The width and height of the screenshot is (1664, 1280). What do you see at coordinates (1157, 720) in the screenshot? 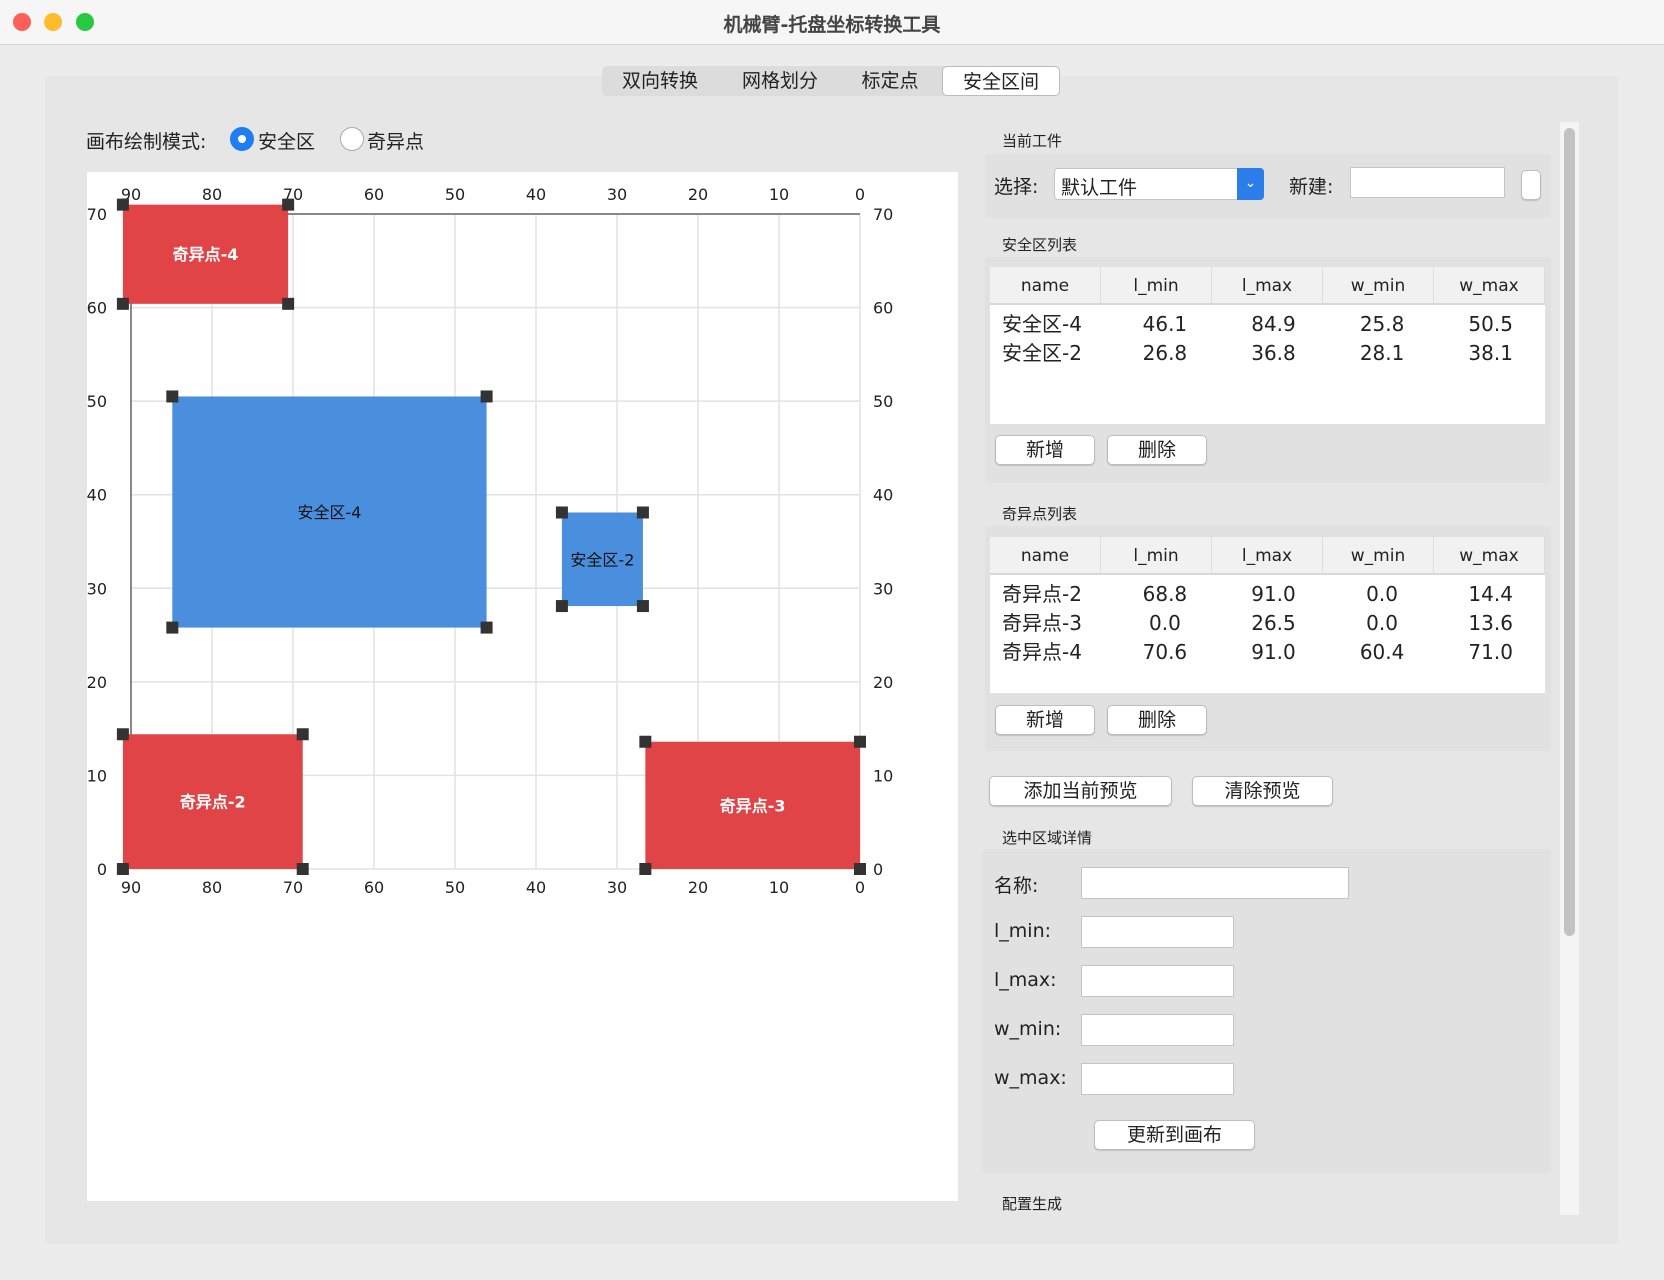
I see `delete-singular-point-button: 删除` at bounding box center [1157, 720].